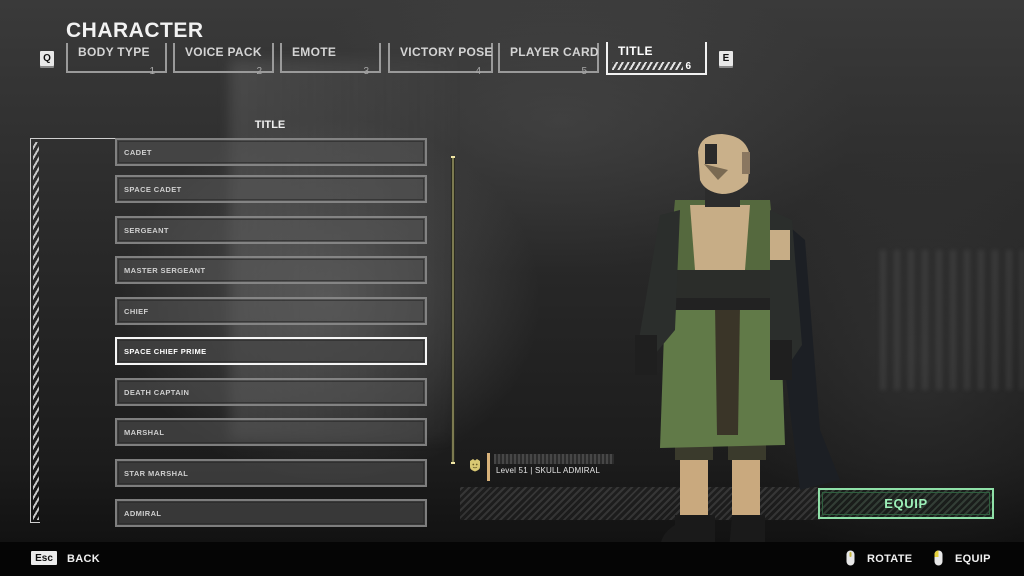  What do you see at coordinates (850, 558) in the screenshot?
I see `mouse-middle-icon` at bounding box center [850, 558].